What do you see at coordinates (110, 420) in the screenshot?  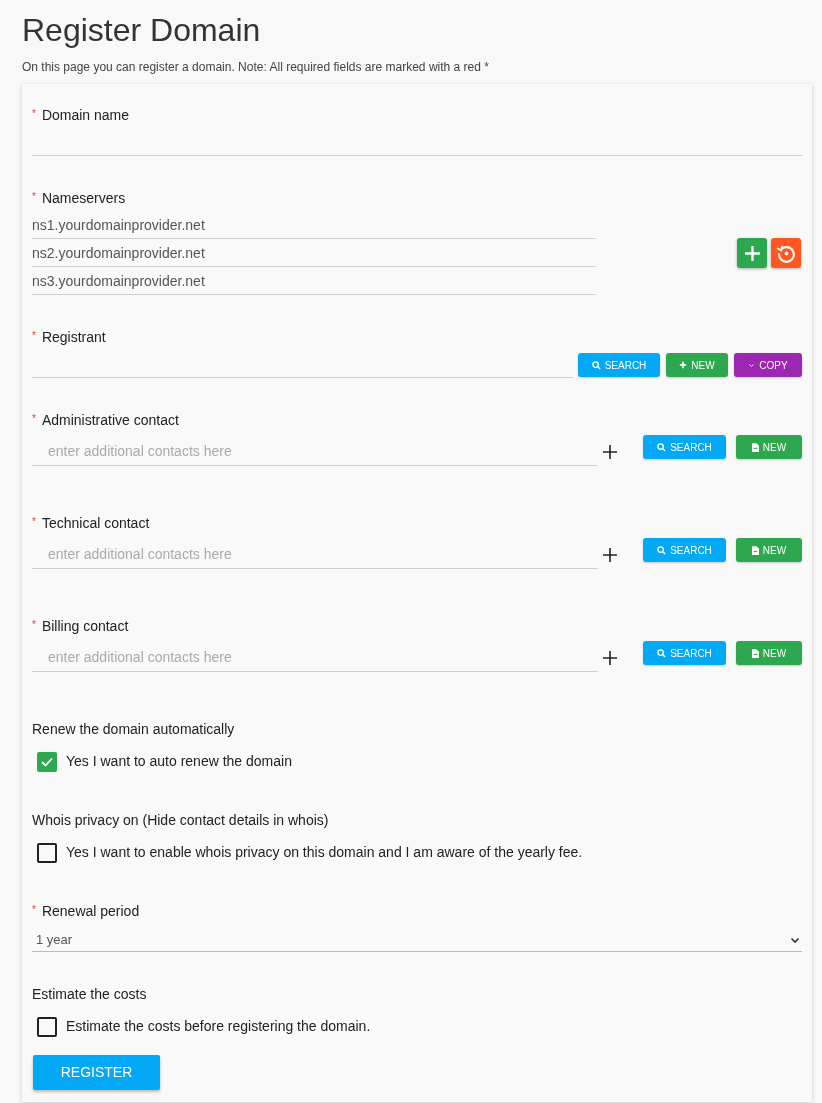 I see `field-label: Administrative contact` at bounding box center [110, 420].